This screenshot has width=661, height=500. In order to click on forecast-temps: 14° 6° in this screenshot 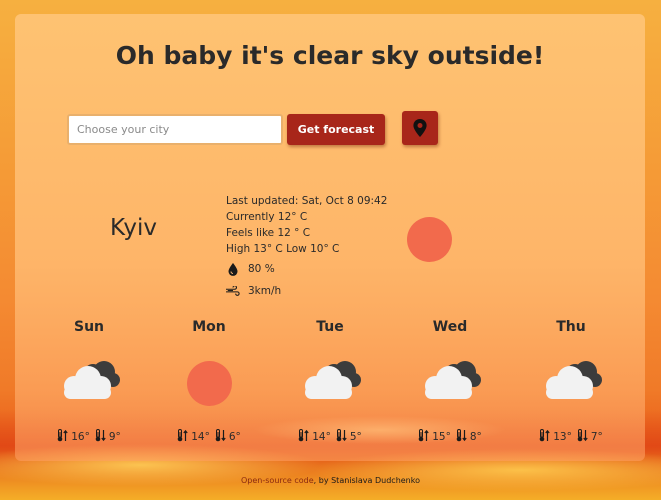, I will do `click(209, 437)`.